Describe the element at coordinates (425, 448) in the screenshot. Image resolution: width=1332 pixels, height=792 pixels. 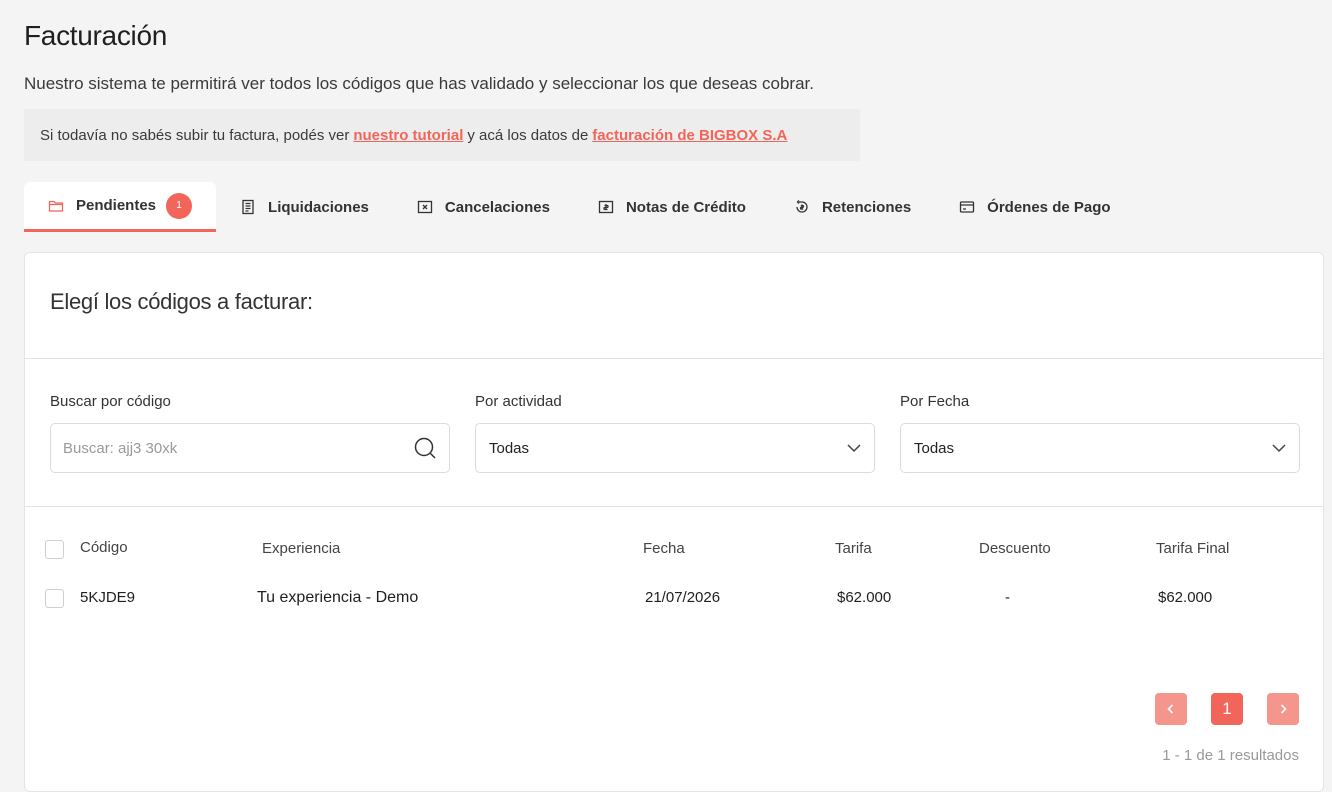
I see `search-icon` at that location.